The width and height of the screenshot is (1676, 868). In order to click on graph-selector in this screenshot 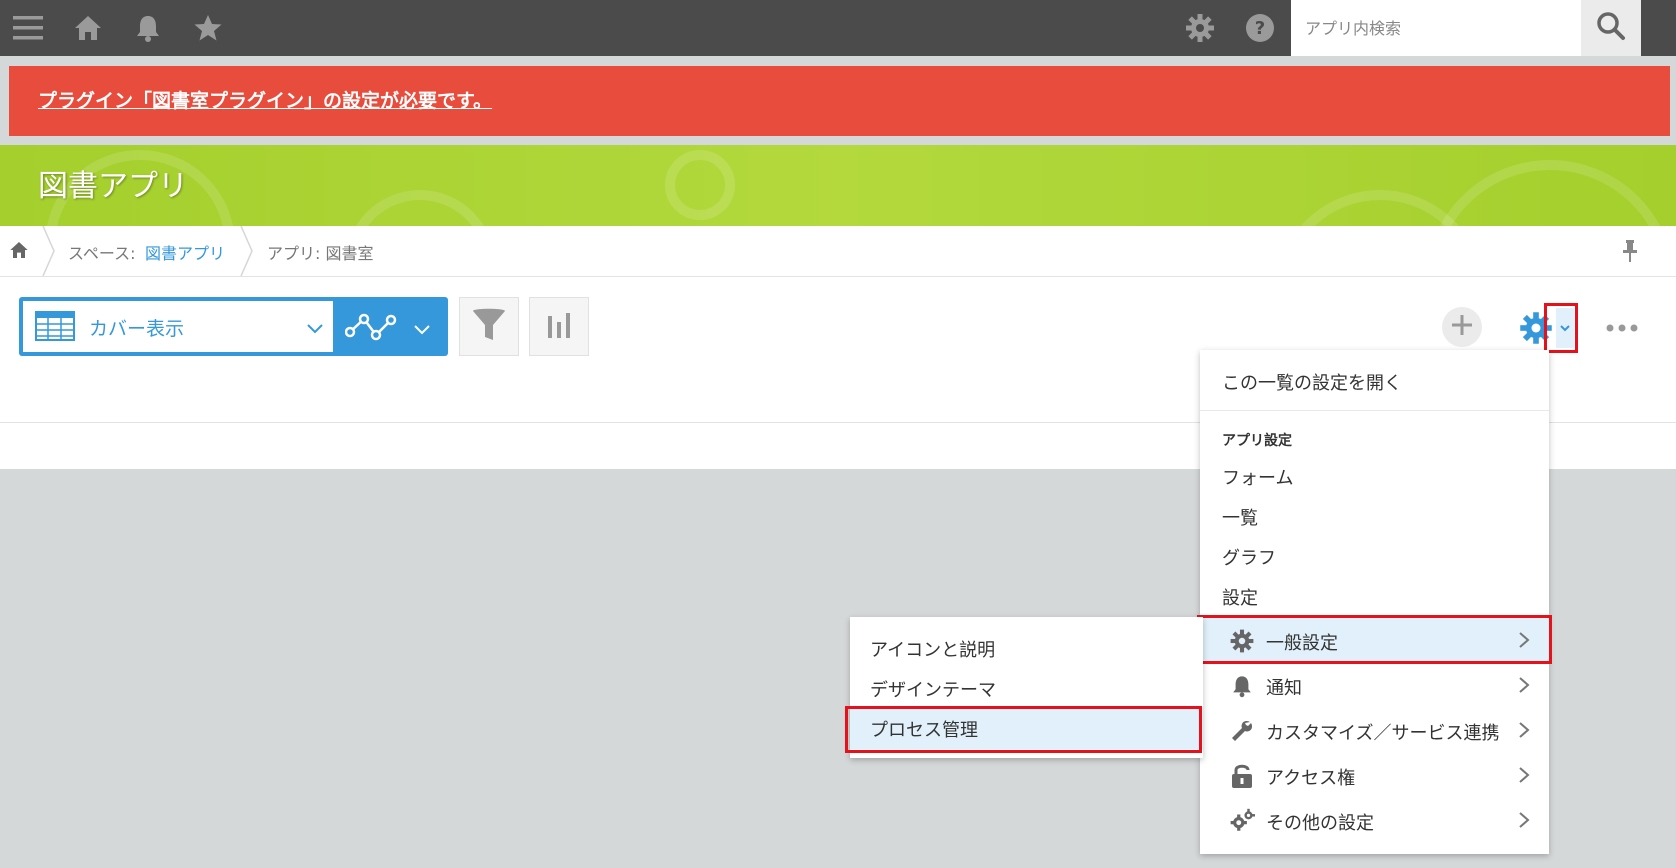, I will do `click(392, 326)`.